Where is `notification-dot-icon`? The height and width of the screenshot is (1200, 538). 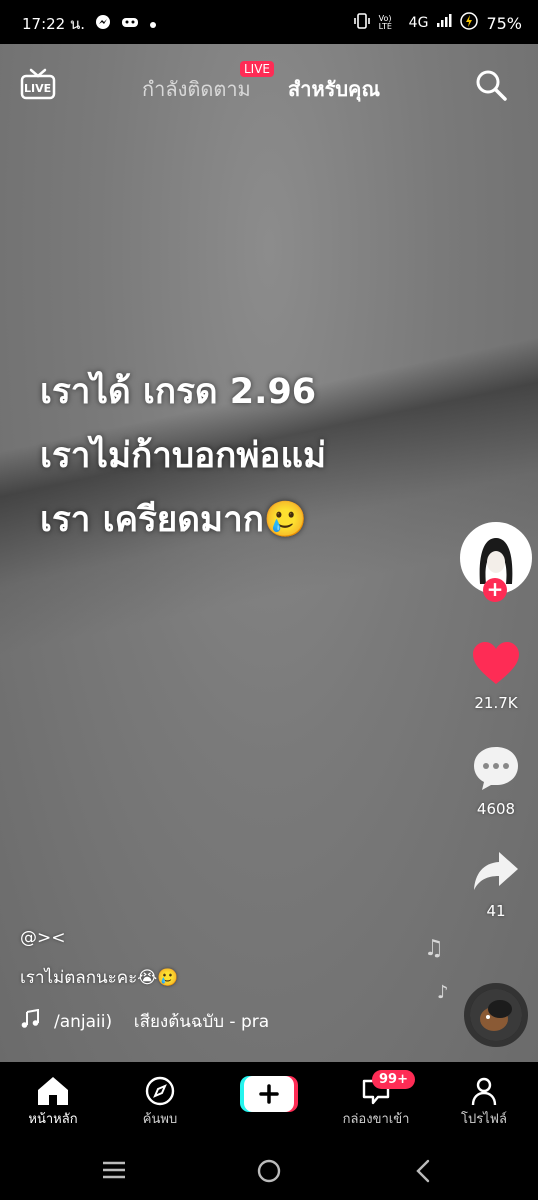 notification-dot-icon is located at coordinates (153, 24).